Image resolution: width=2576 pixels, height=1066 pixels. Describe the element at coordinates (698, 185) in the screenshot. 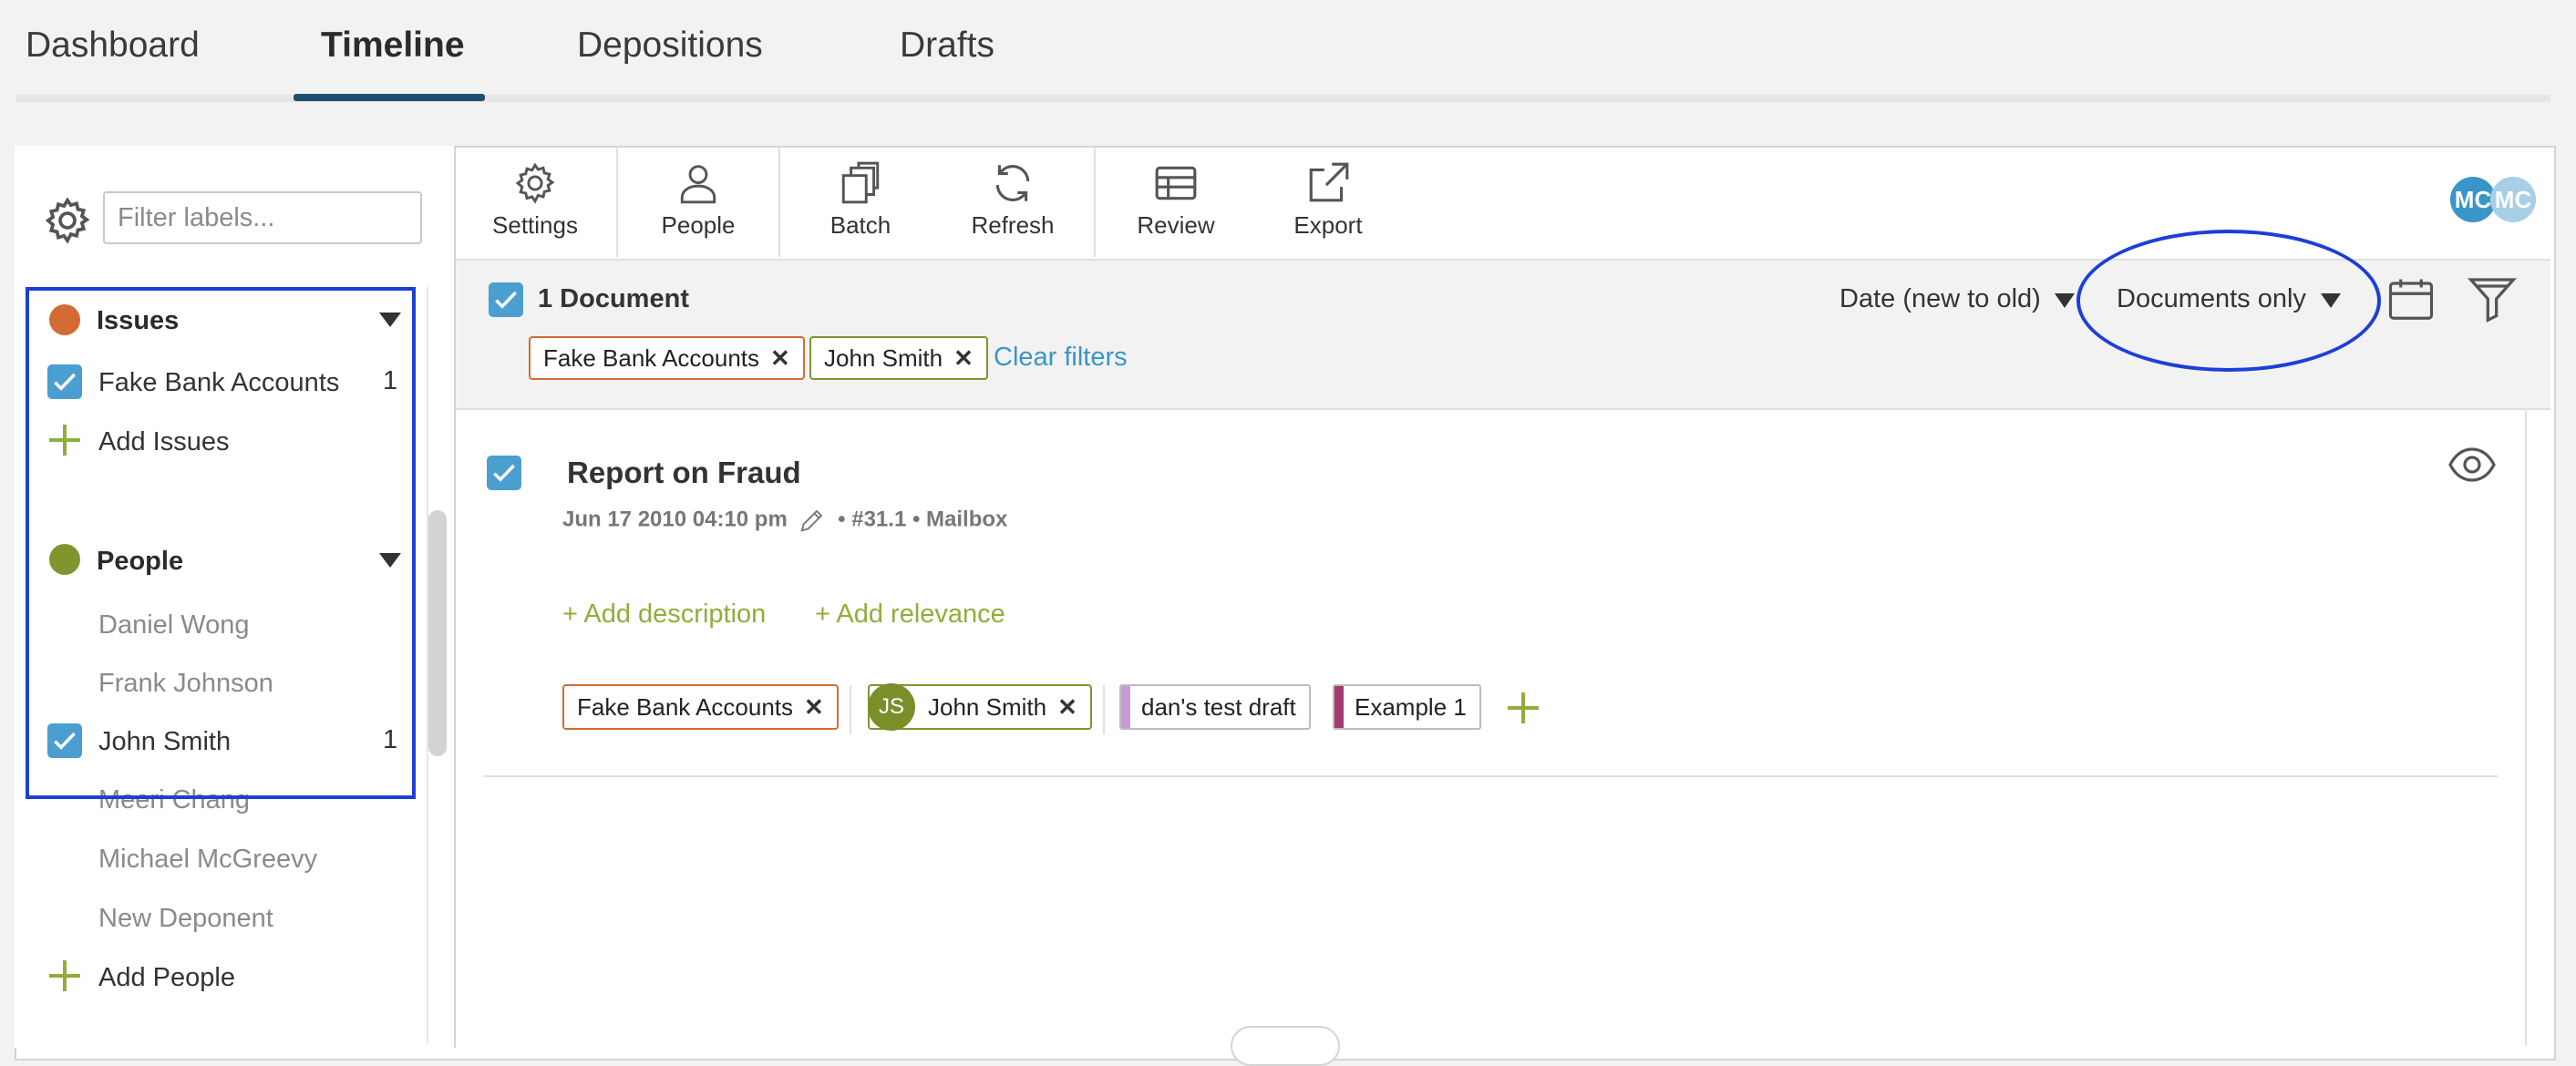

I see `person-icon` at that location.